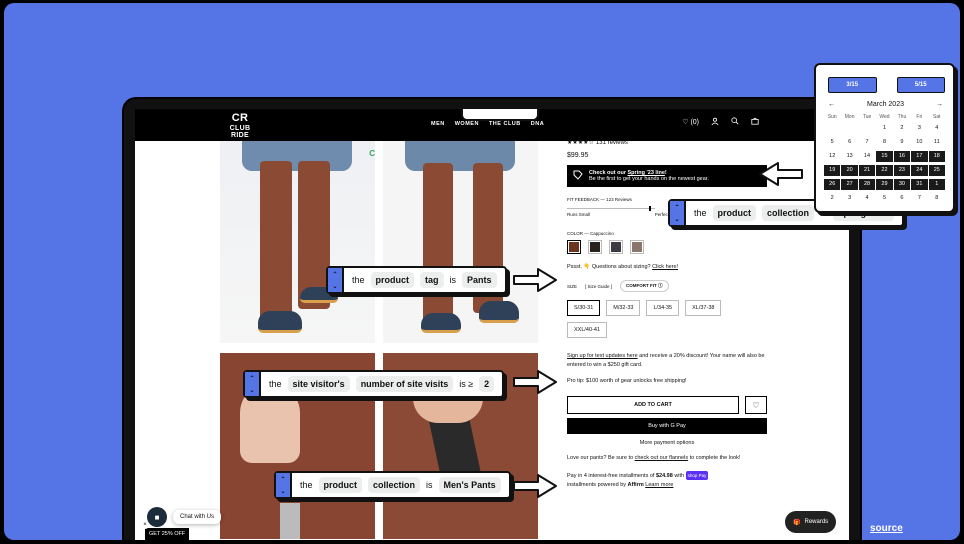 The height and width of the screenshot is (544, 964). What do you see at coordinates (469, 485) in the screenshot?
I see `condition-value: Men's Pants` at bounding box center [469, 485].